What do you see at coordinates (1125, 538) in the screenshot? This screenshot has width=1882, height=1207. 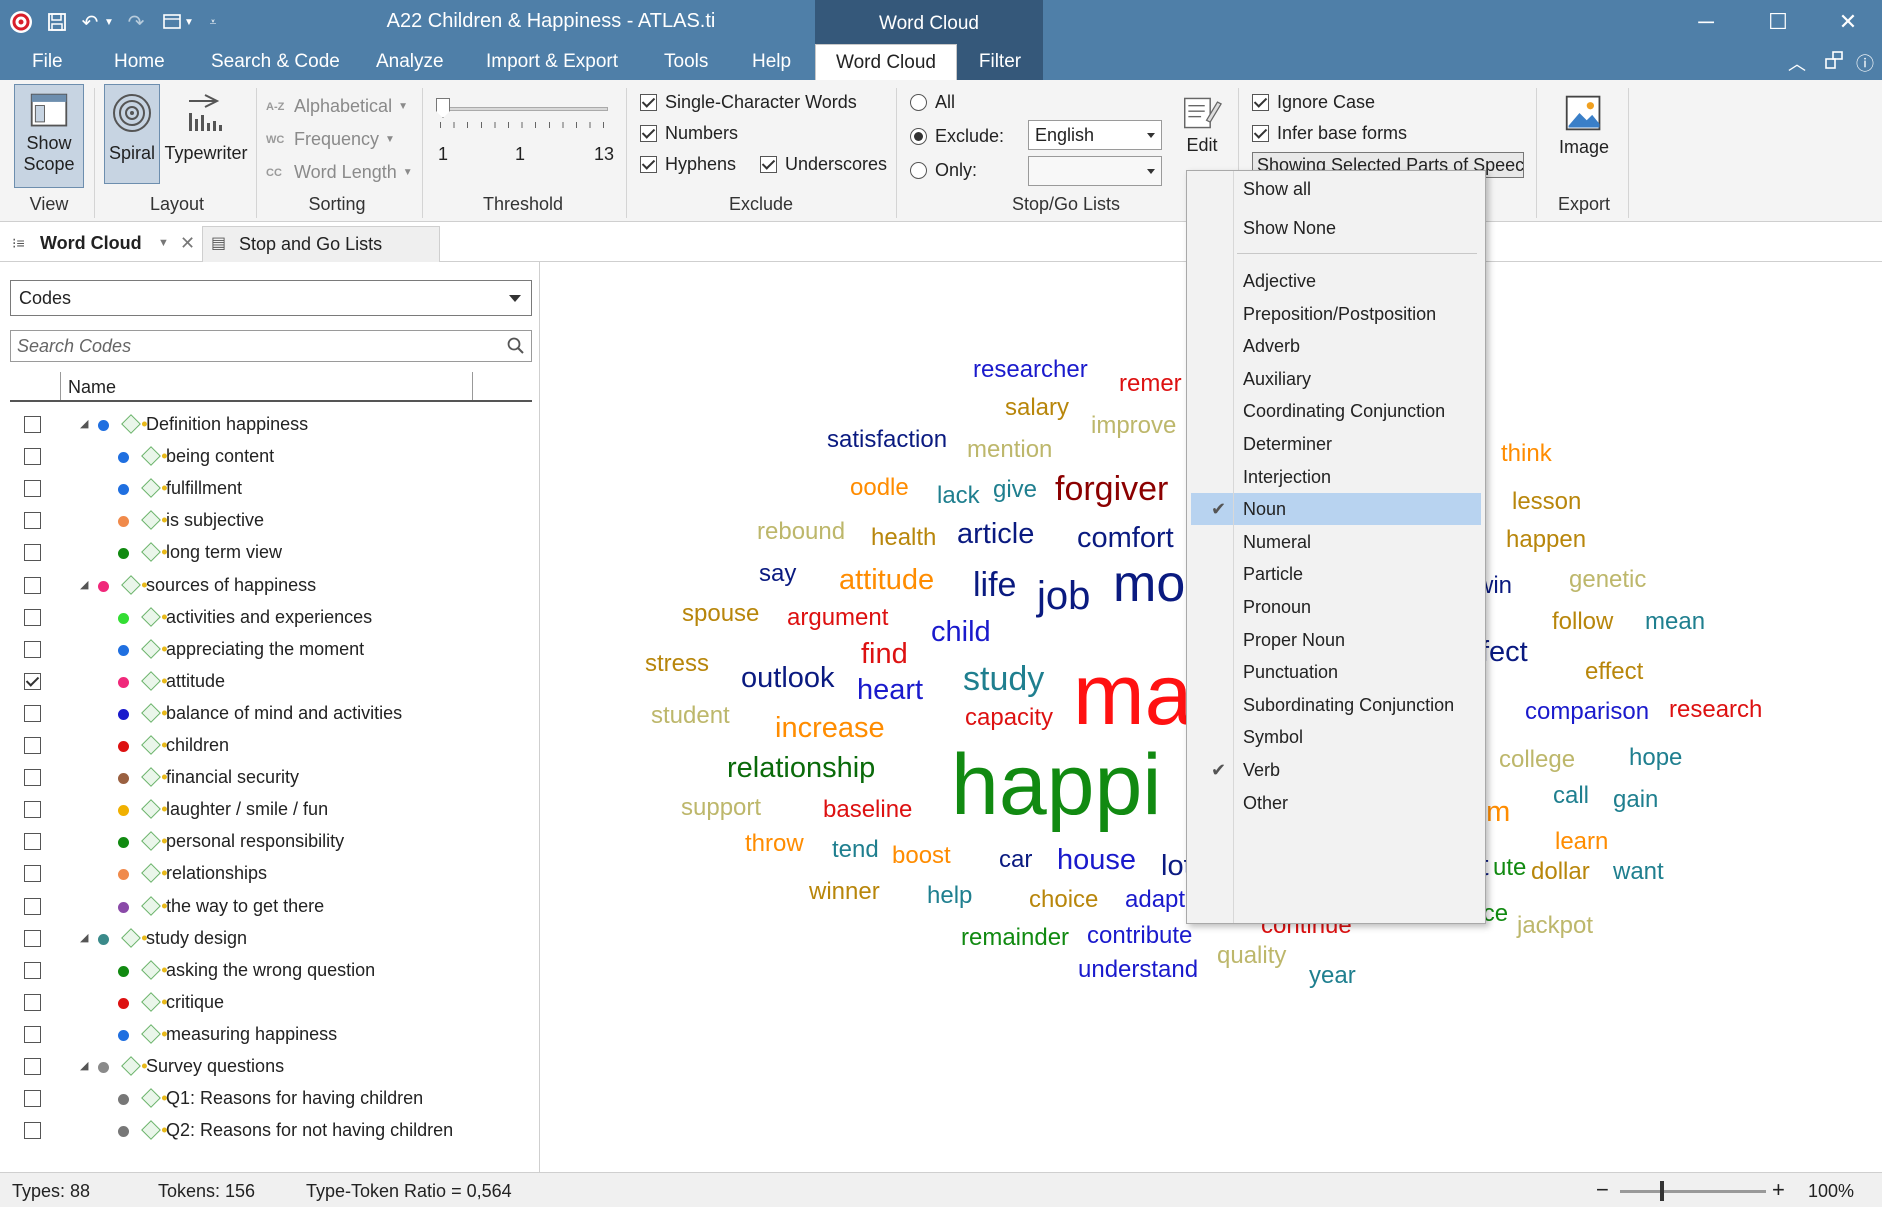 I see `cloud-word: comfort` at bounding box center [1125, 538].